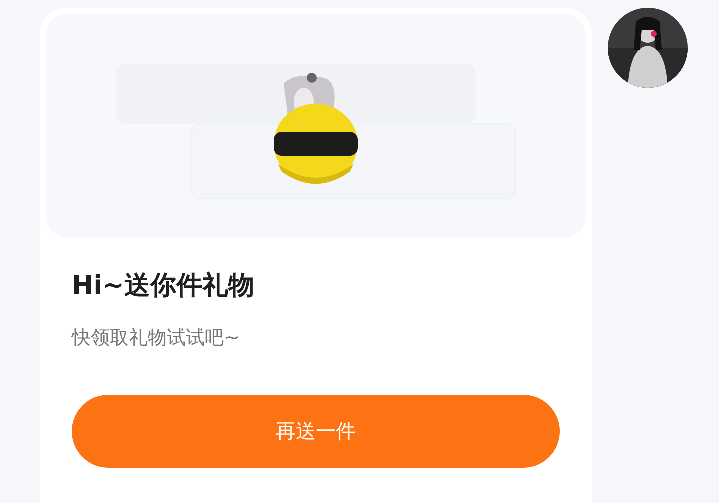 The height and width of the screenshot is (503, 719). What do you see at coordinates (156, 338) in the screenshot?
I see `gift-subtitle: 快领取礼物试试吧~` at bounding box center [156, 338].